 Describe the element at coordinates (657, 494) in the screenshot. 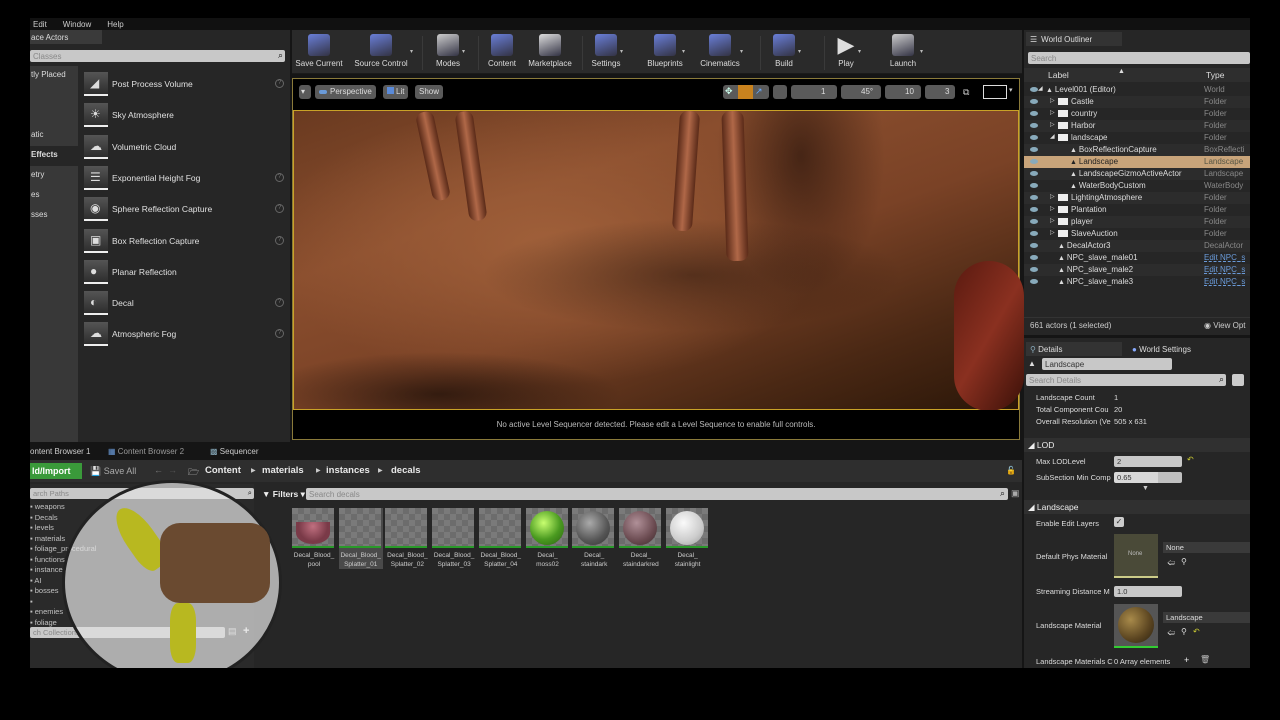

I see `asset-search-input: Search decals ⌕` at that location.